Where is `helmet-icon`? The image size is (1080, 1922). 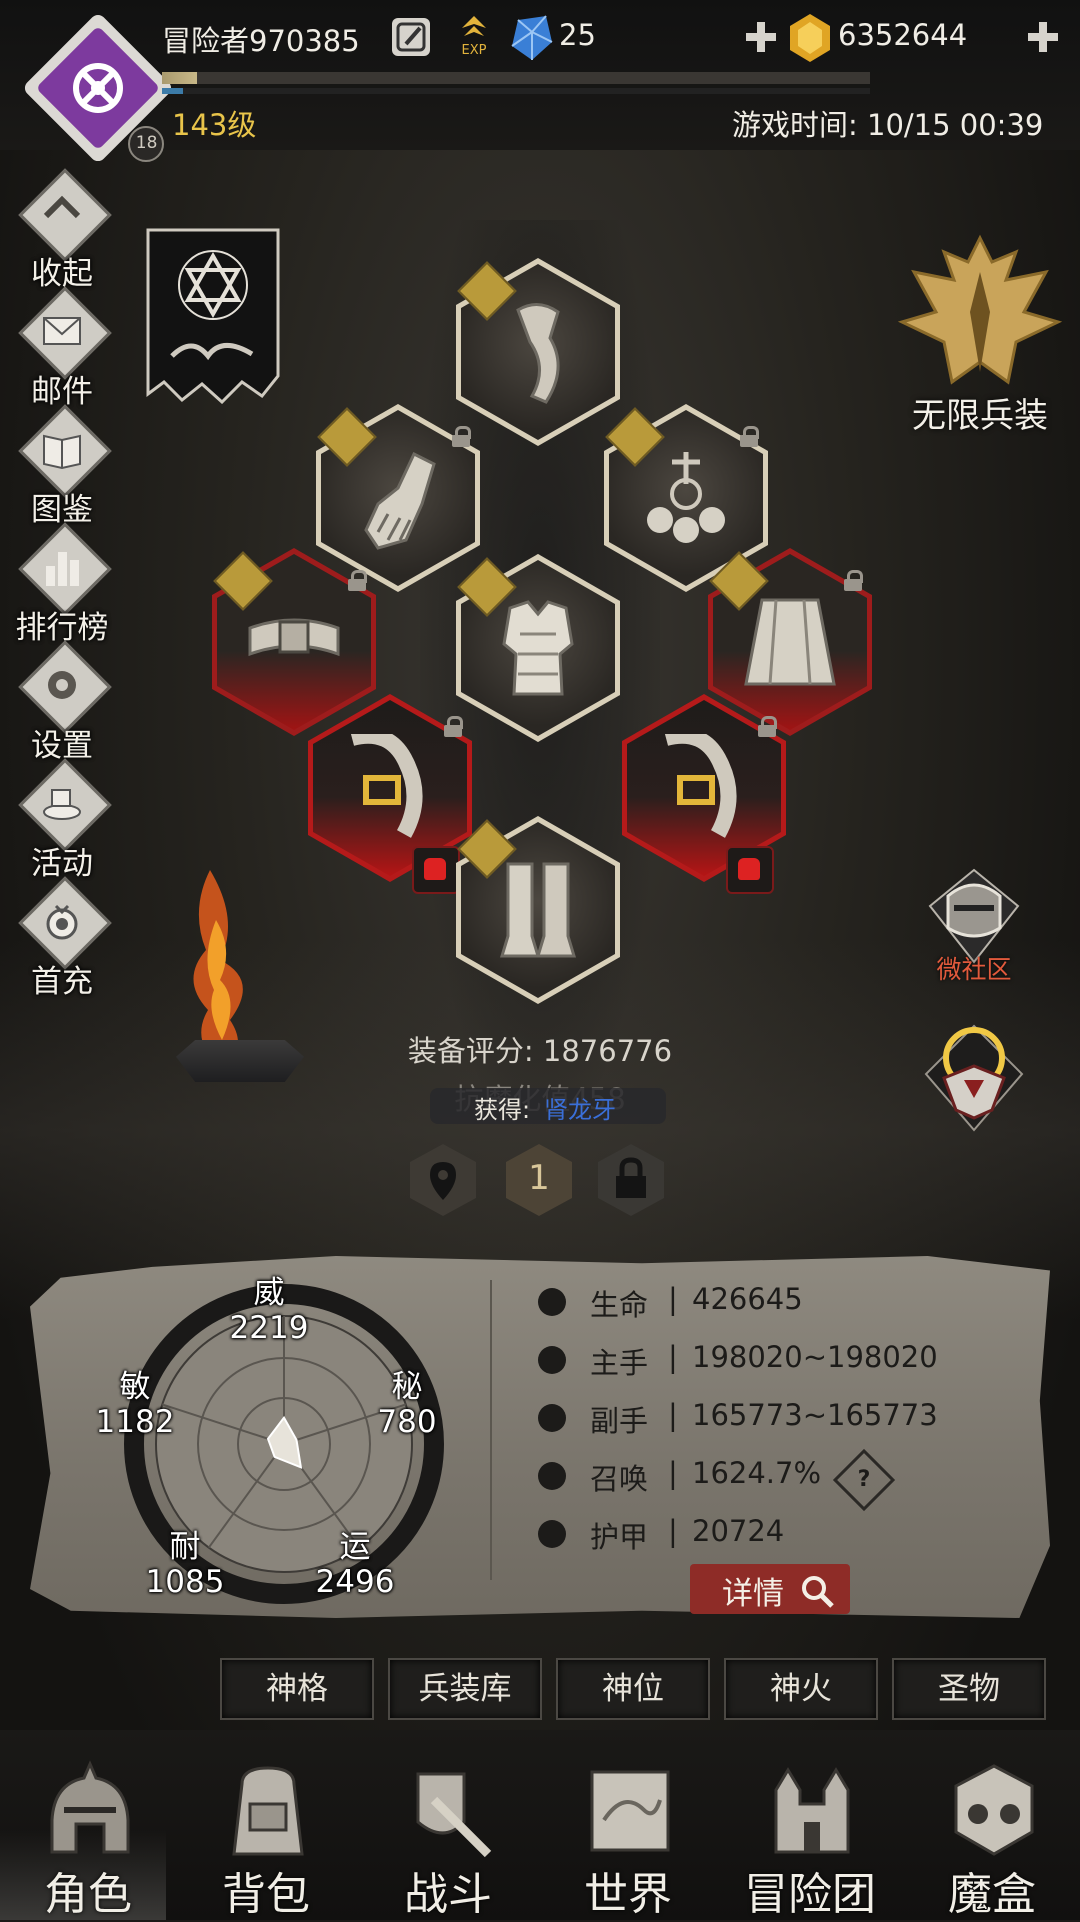 helmet-icon is located at coordinates (90, 1807).